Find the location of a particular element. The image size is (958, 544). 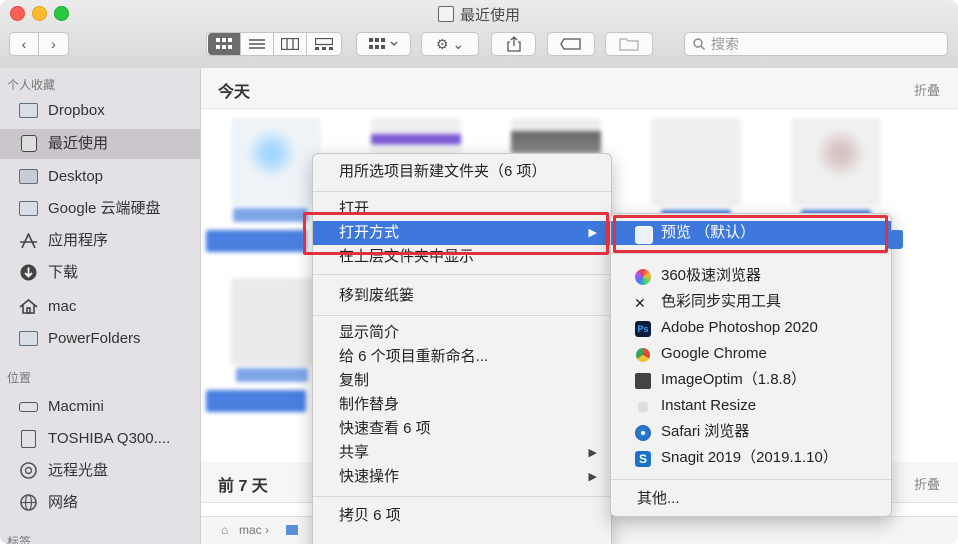

sidebar-item-downloads: 下载 is located at coordinates (100, 273).